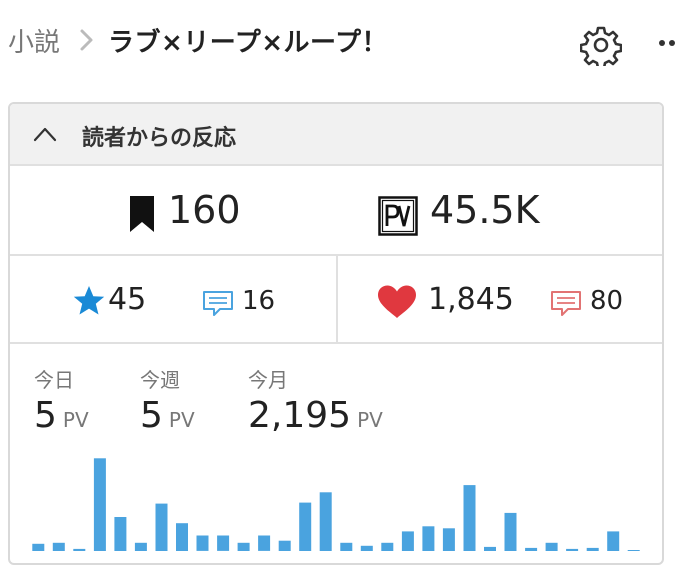 The image size is (677, 575). What do you see at coordinates (142, 214) in the screenshot?
I see `bookmark-icon` at bounding box center [142, 214].